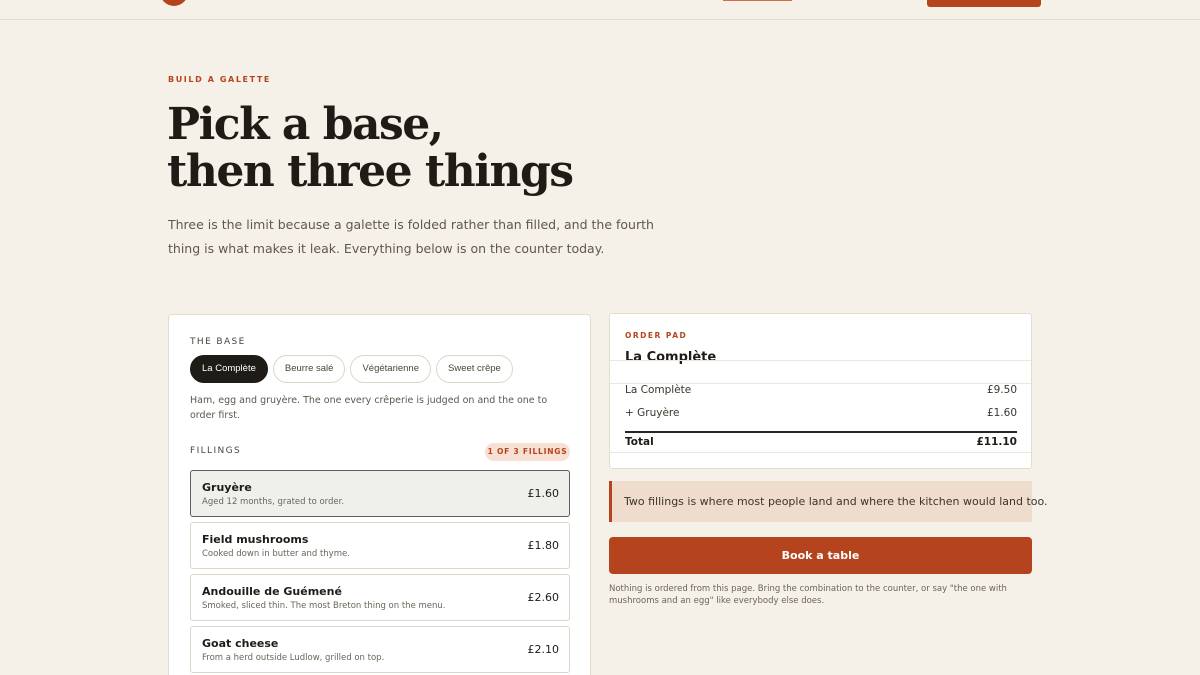 This screenshot has width=1200, height=675. Describe the element at coordinates (658, 390) in the screenshot. I see `order-line-label: La Complète` at that location.